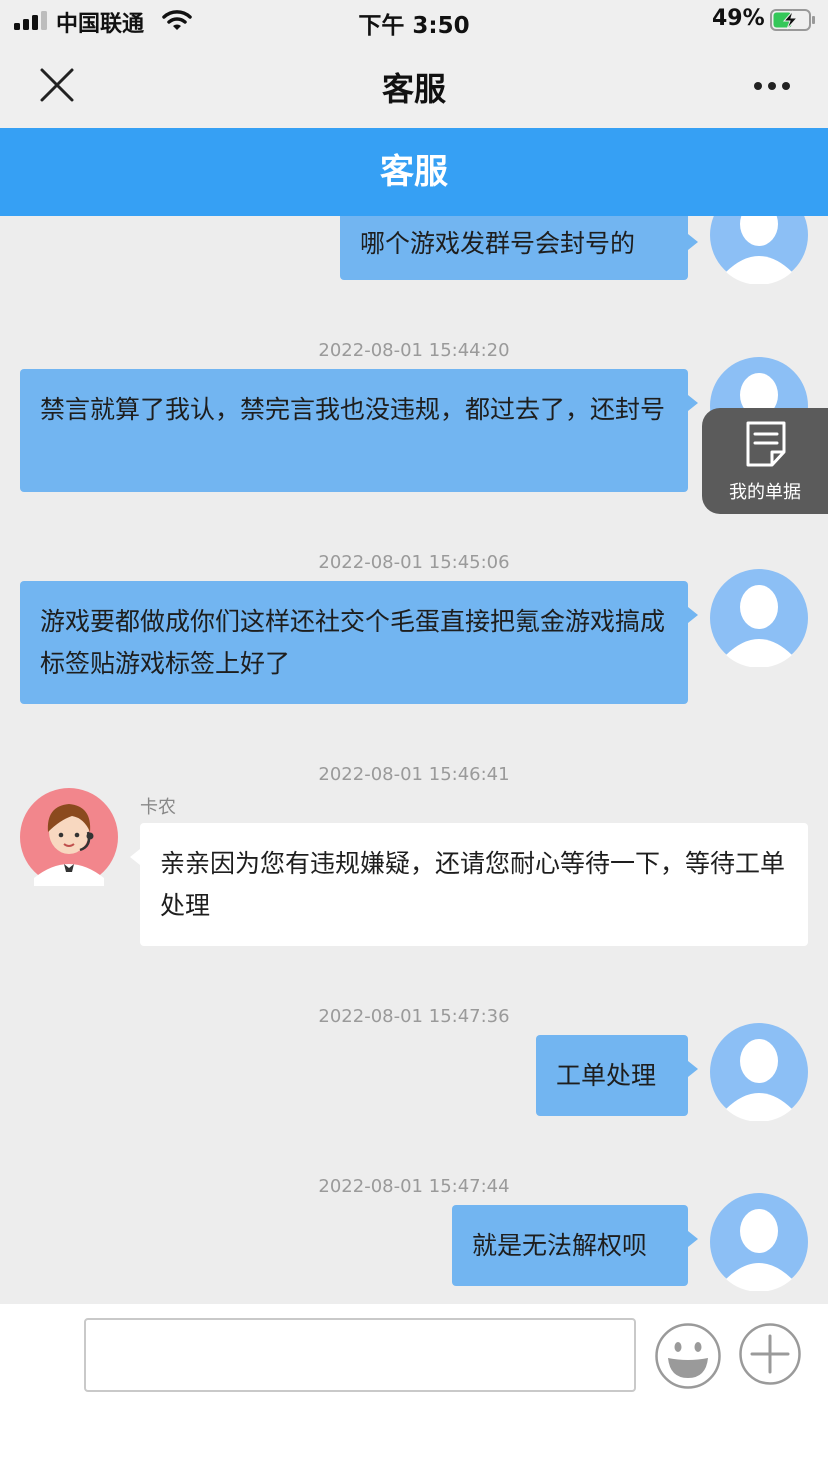 The image size is (828, 1472). Describe the element at coordinates (414, 172) in the screenshot. I see `page-header: 客服` at that location.